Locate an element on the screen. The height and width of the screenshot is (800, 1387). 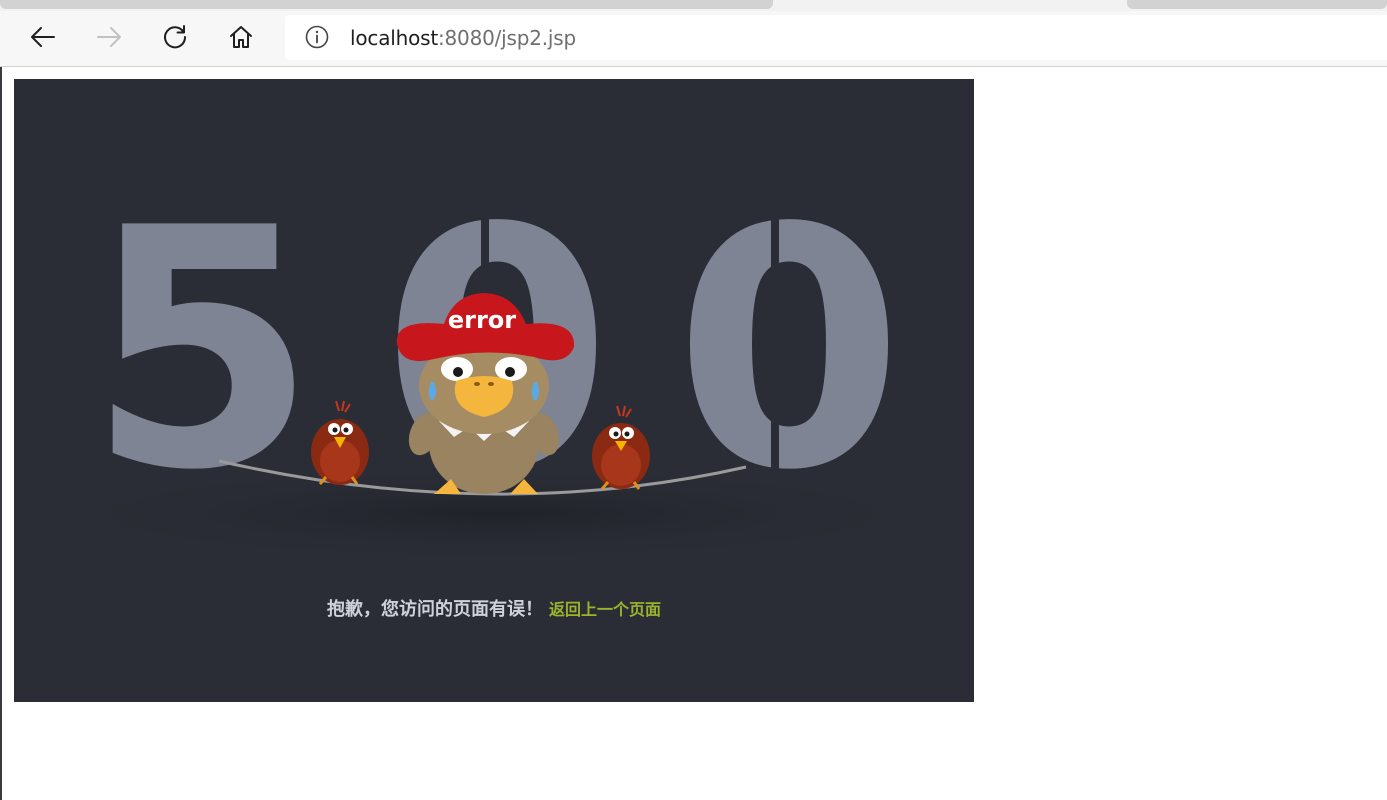
home-icon is located at coordinates (241, 37).